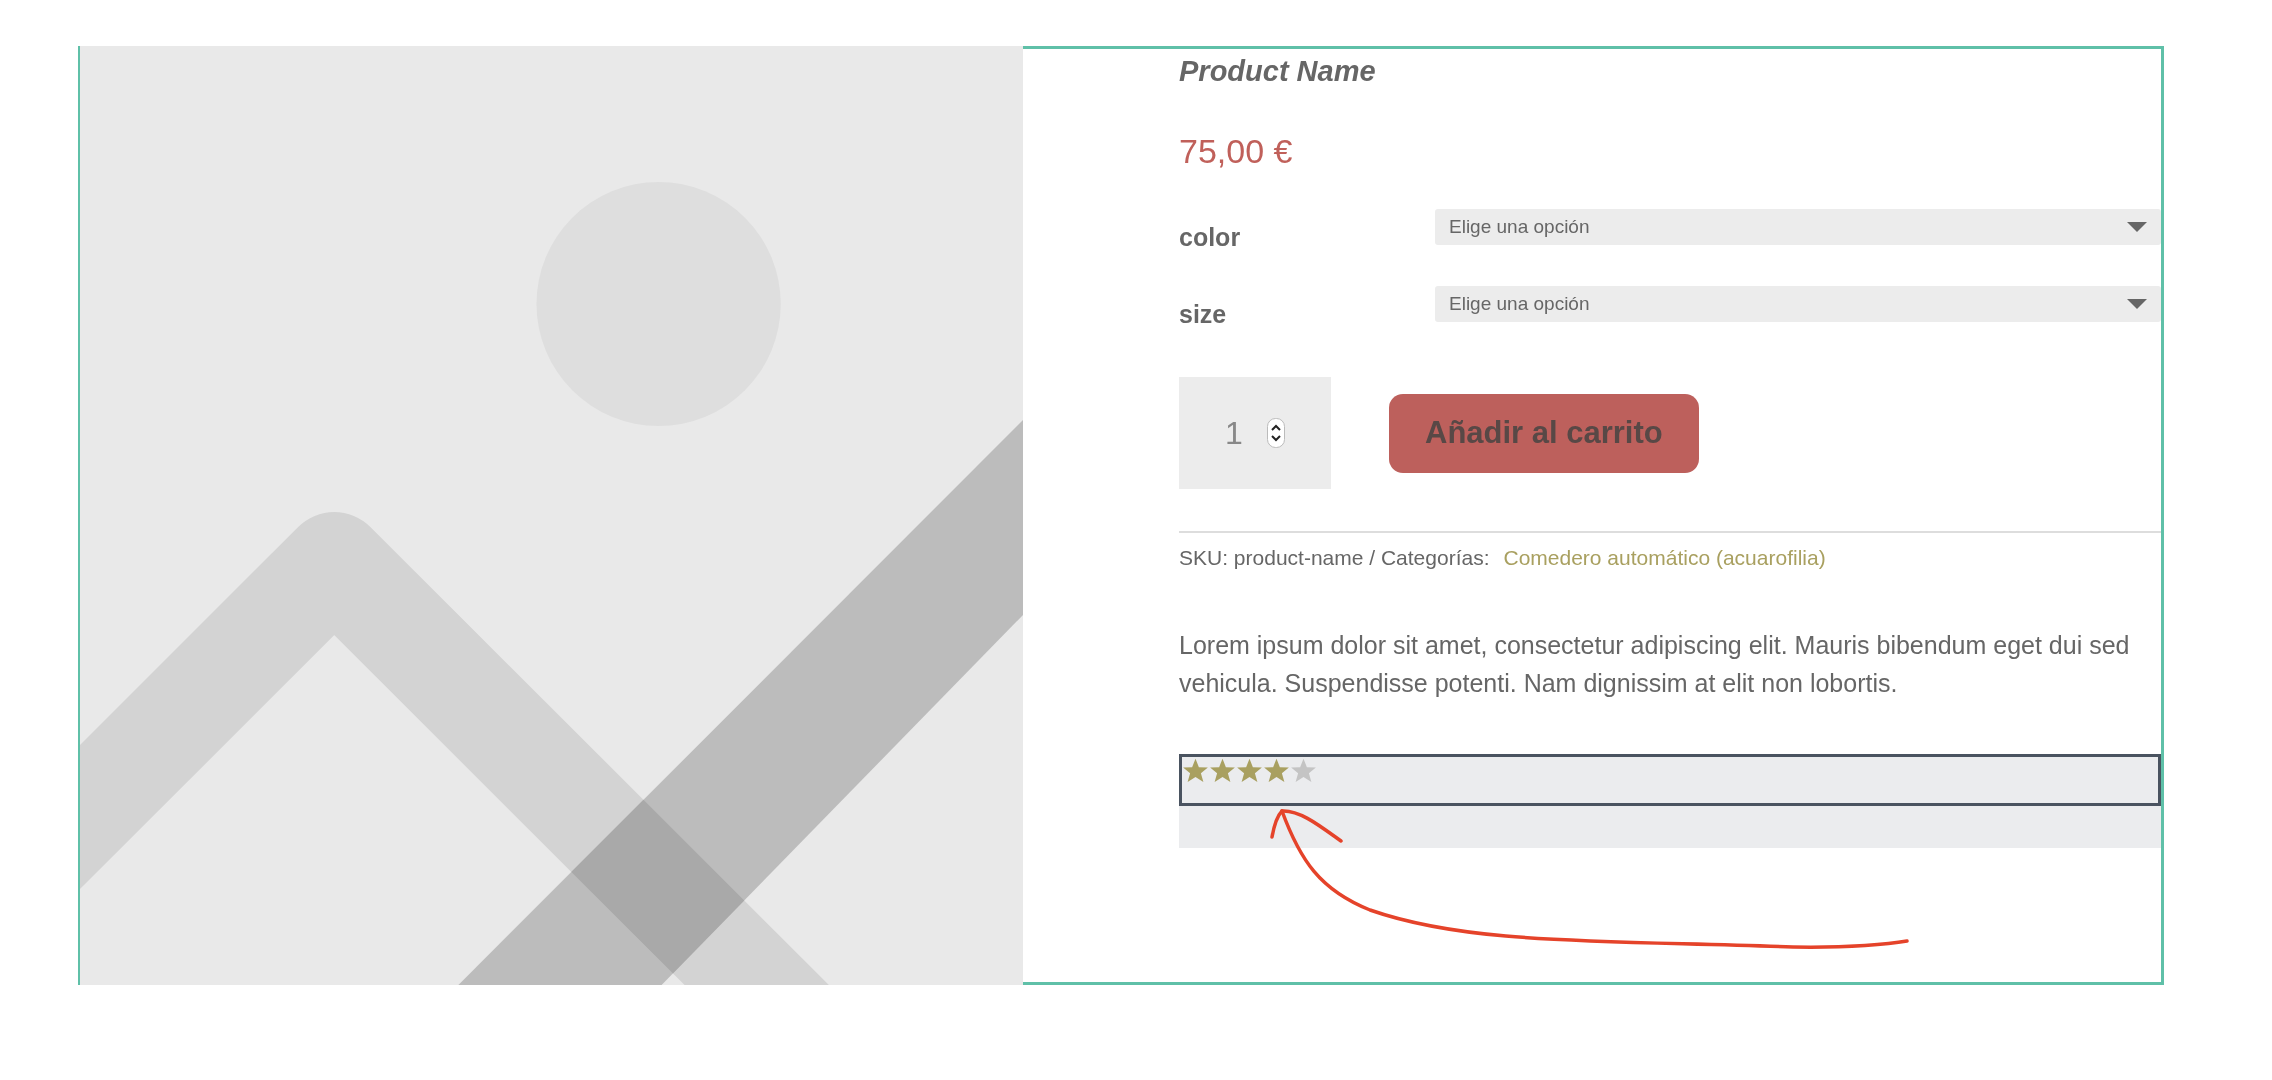 Image resolution: width=2272 pixels, height=1080 pixels. Describe the element at coordinates (1544, 433) in the screenshot. I see `add-to-cart-button: Añadir al carrito` at that location.